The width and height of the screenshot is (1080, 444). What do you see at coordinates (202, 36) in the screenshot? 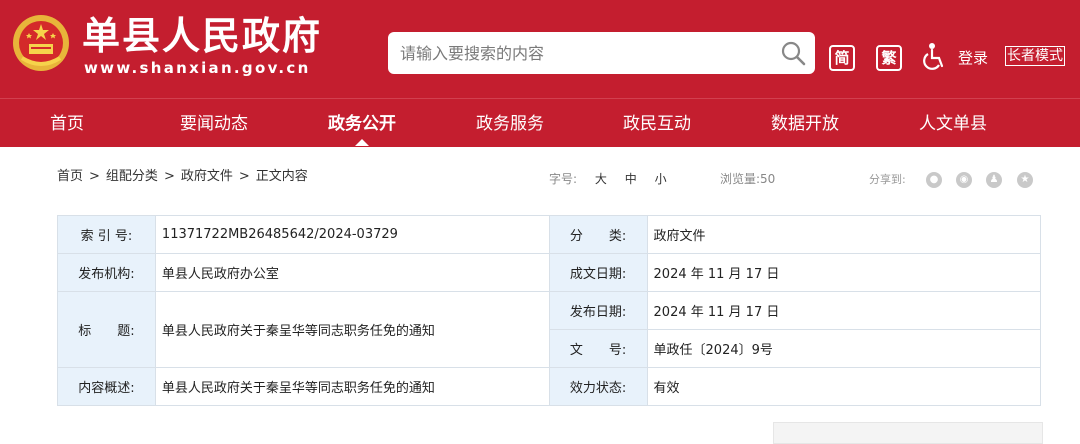
I see `site-name: 单县人民政府` at bounding box center [202, 36].